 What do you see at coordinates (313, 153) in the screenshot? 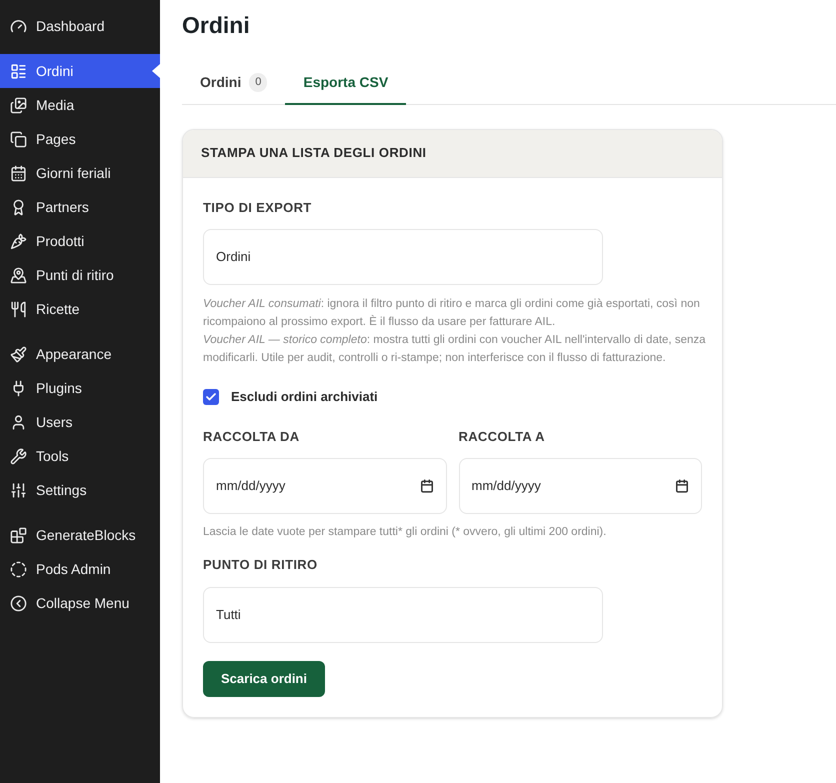
I see `card-title: STAMPA UNA LISTA DEGLI ORDINI` at bounding box center [313, 153].